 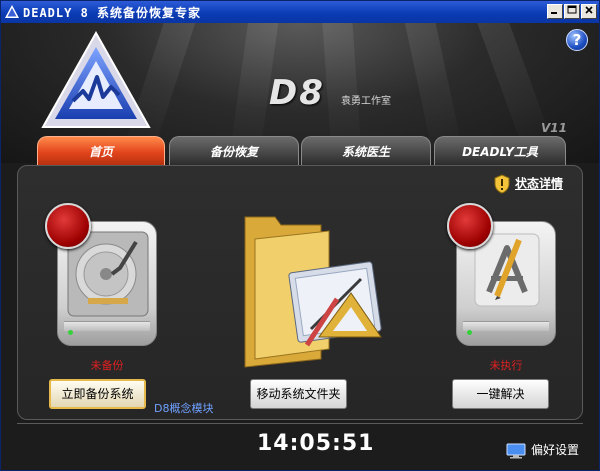 What do you see at coordinates (112, 13) in the screenshot?
I see `window-title: DEADLY 8 系统备份恢复专家` at bounding box center [112, 13].